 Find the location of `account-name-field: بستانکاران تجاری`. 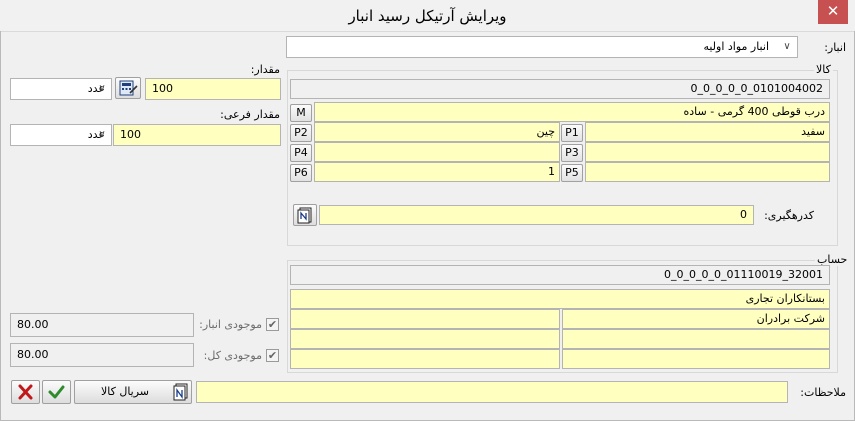

account-name-field: بستانکاران تجاری is located at coordinates (560, 299).